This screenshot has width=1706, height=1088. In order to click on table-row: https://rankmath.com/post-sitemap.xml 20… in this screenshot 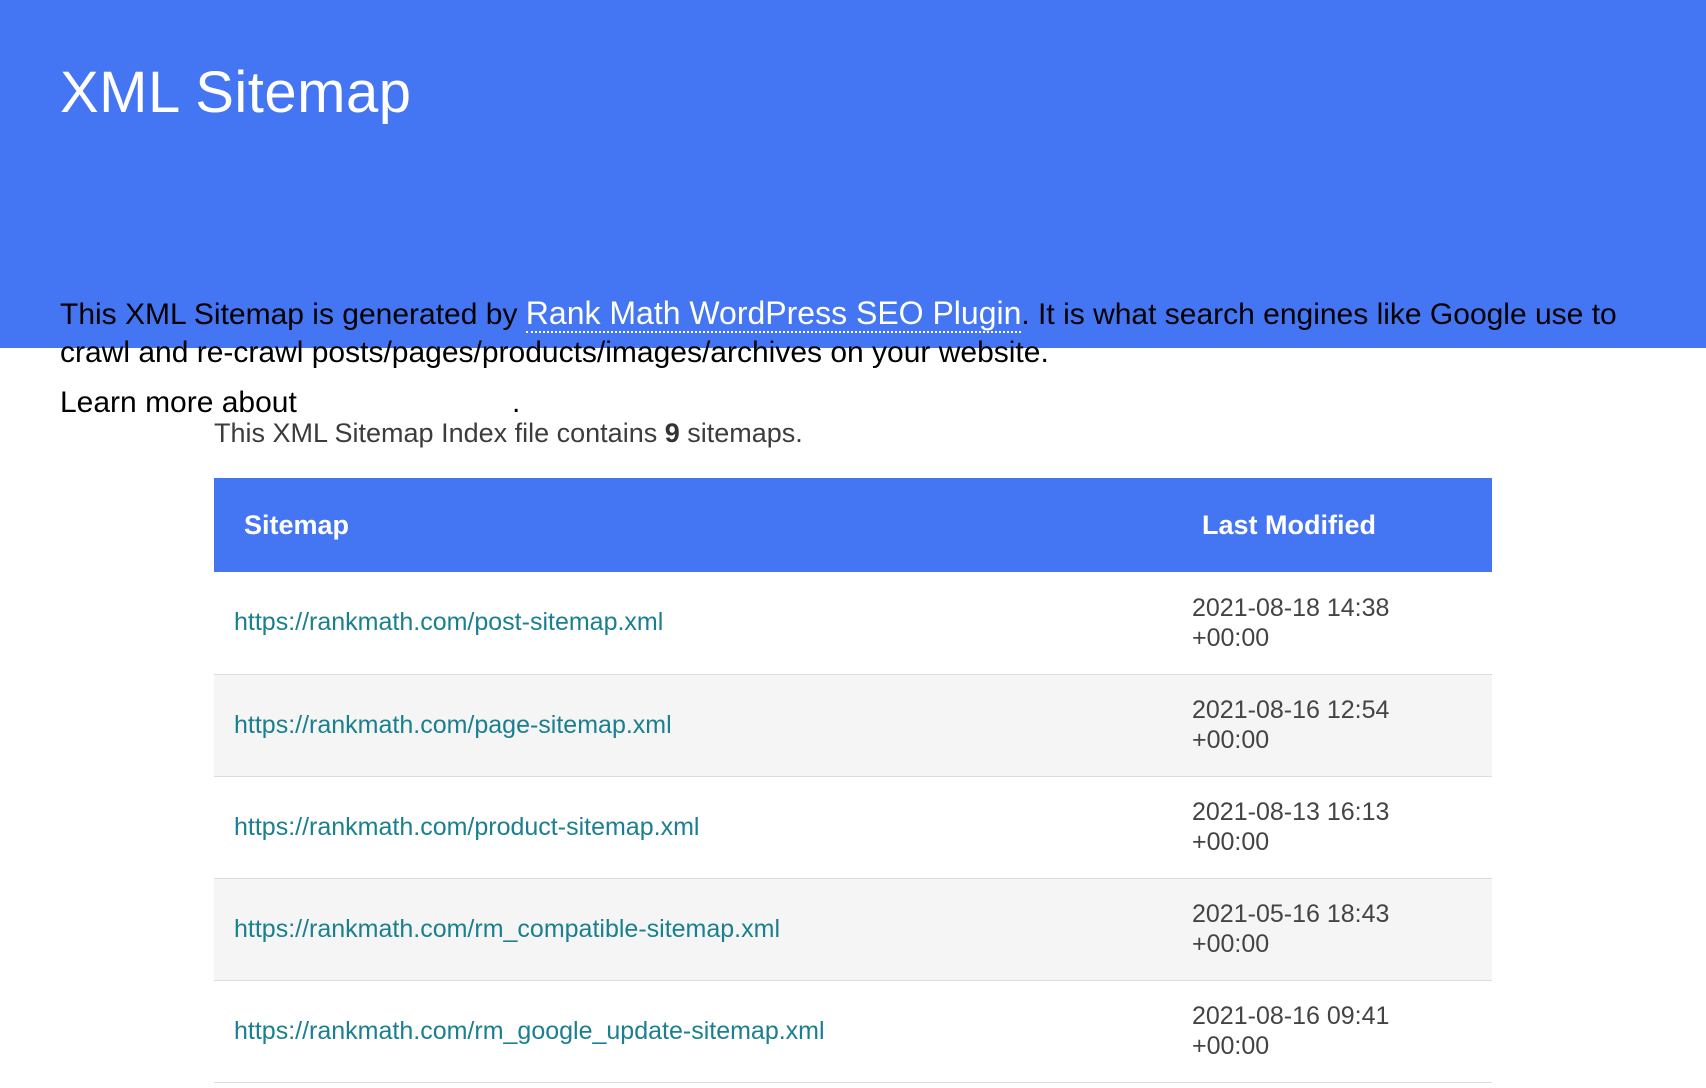, I will do `click(853, 623)`.